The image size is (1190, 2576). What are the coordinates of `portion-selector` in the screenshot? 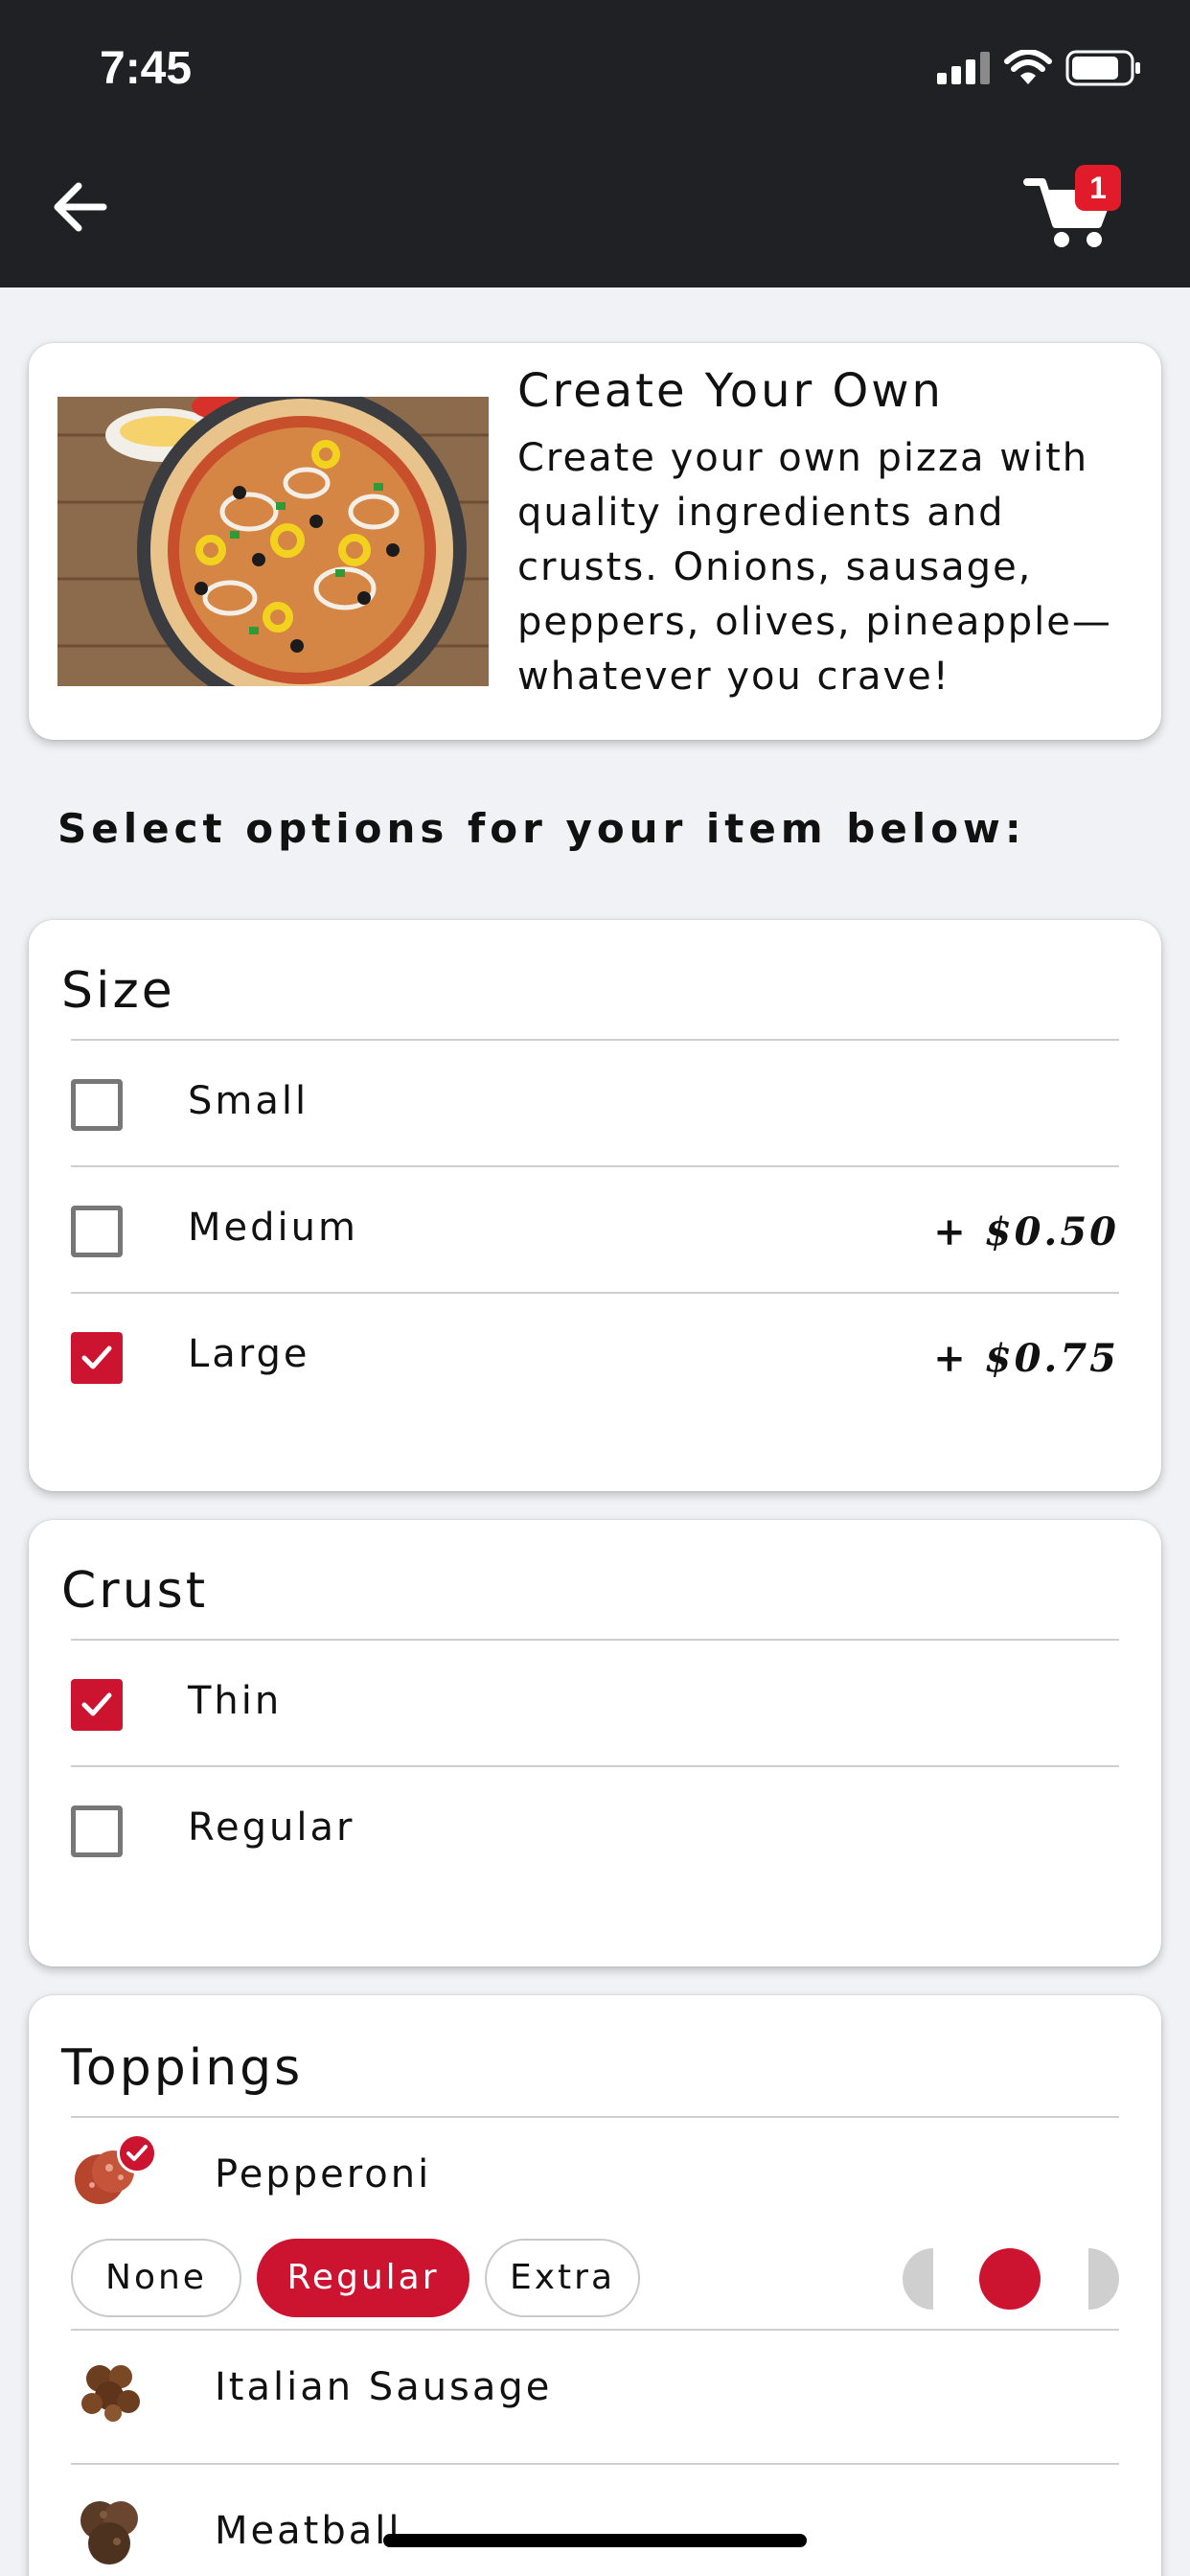 It's located at (1011, 2279).